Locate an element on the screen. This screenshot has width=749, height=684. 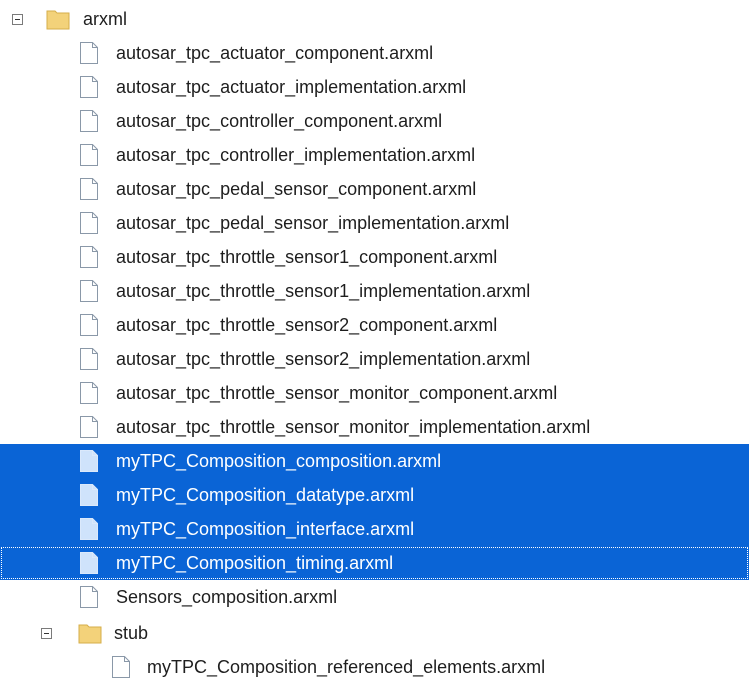
tree-file-item: myTPC_Composition_interface.arxml is located at coordinates (374, 529).